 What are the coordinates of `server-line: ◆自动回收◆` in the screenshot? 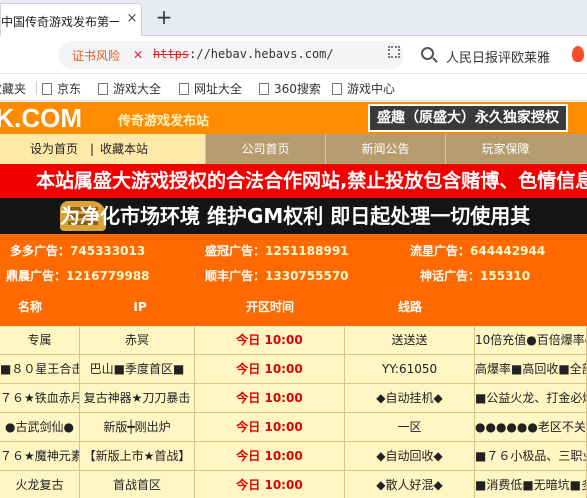 It's located at (410, 456).